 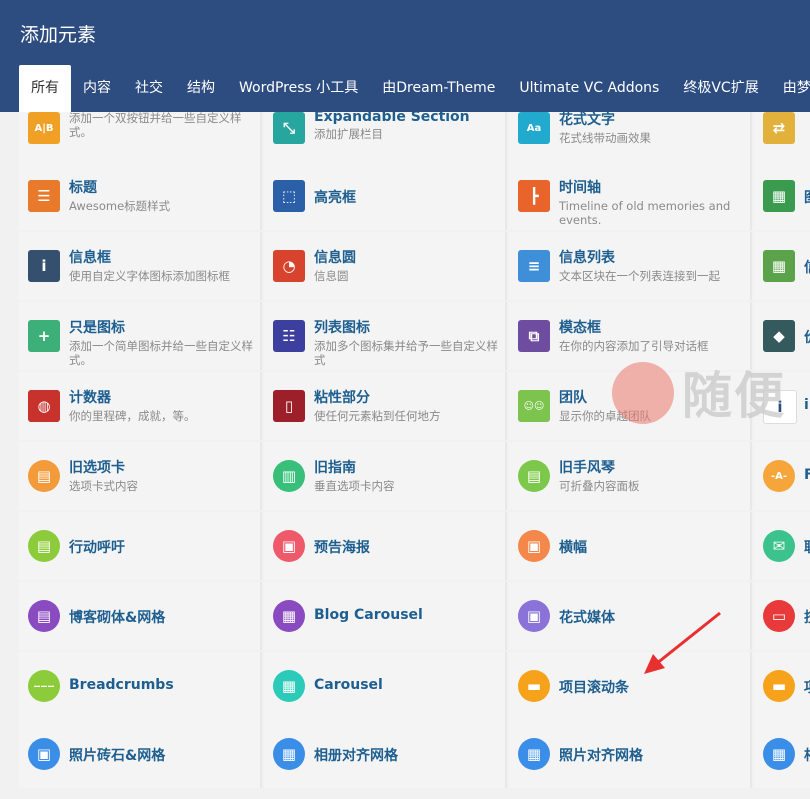 What do you see at coordinates (140, 266) in the screenshot?
I see `element-card: i 信息框 使用自定义字体图标添加图标框` at bounding box center [140, 266].